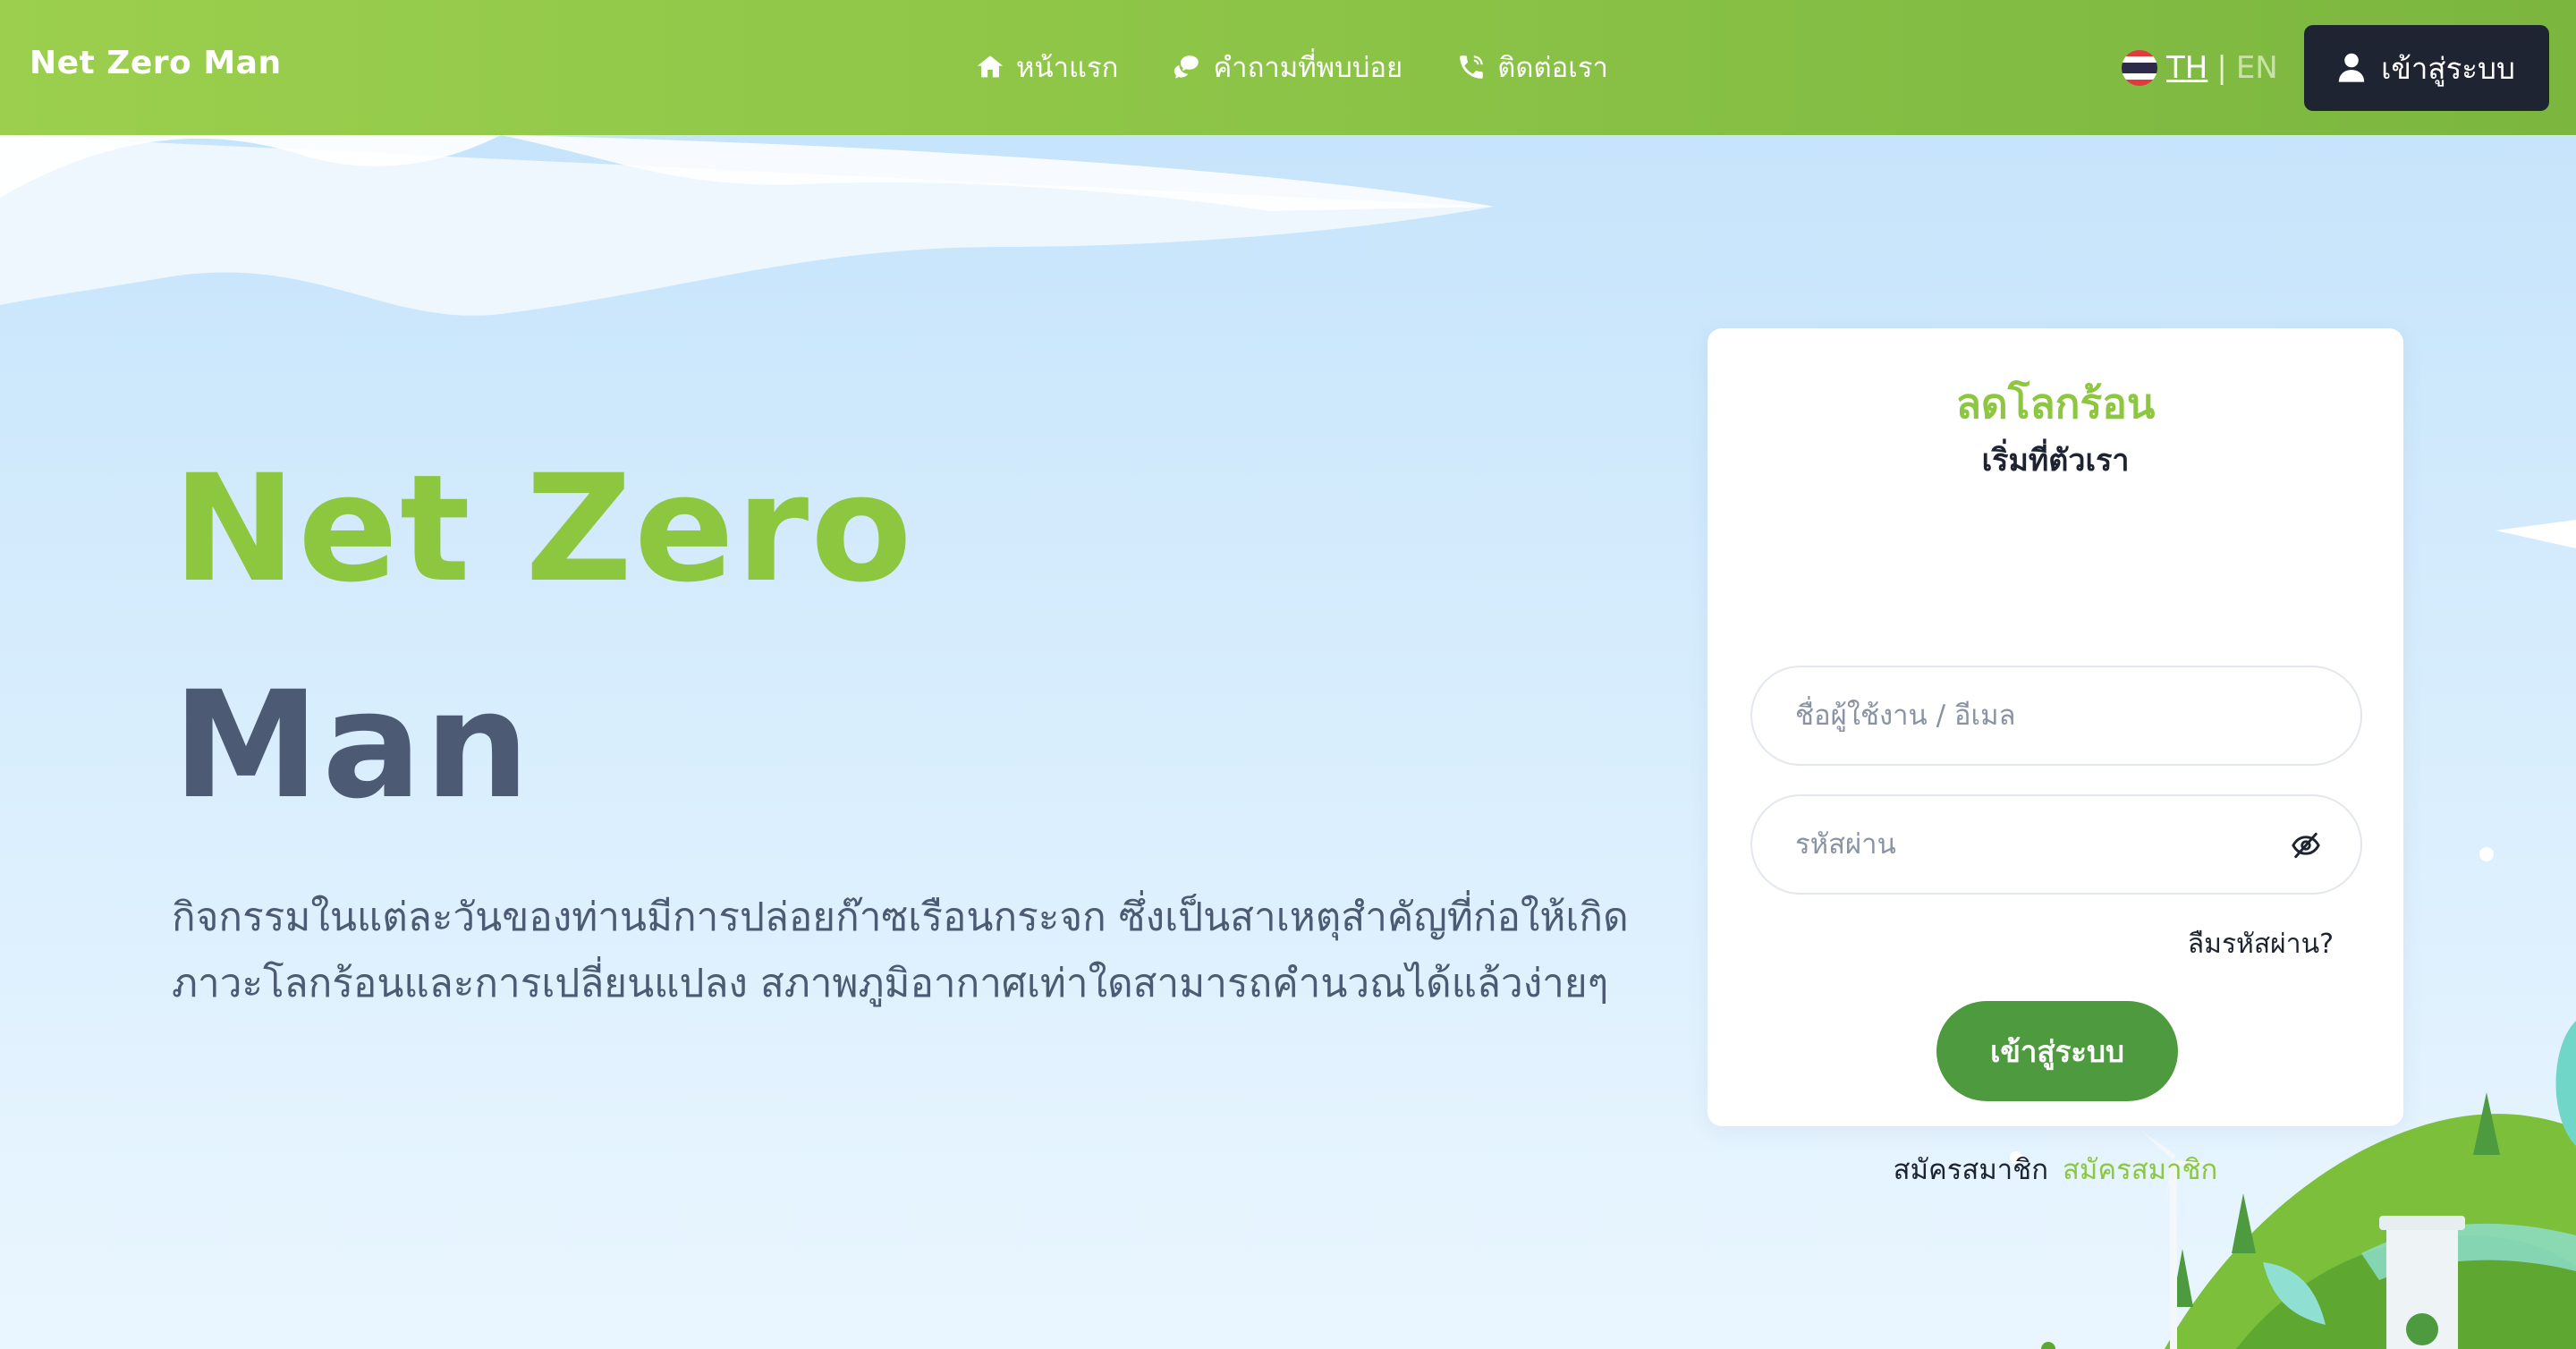  Describe the element at coordinates (2186, 68) in the screenshot. I see `lang-th-link: TH` at that location.